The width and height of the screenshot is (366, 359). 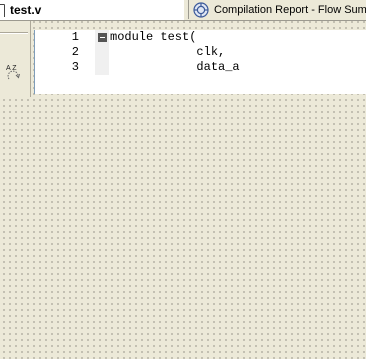 I want to click on code-line: 3 data_a, so click(x=200, y=67).